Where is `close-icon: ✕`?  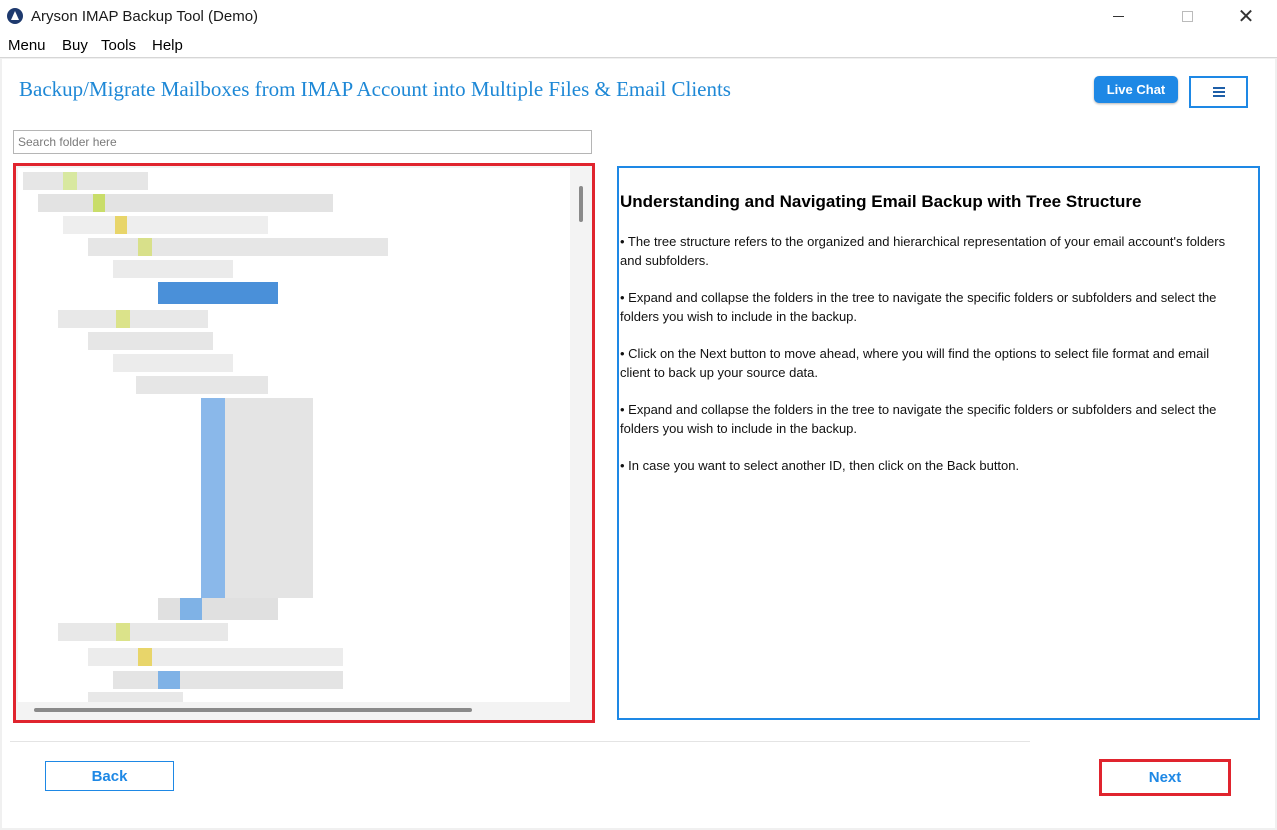 close-icon: ✕ is located at coordinates (1246, 17).